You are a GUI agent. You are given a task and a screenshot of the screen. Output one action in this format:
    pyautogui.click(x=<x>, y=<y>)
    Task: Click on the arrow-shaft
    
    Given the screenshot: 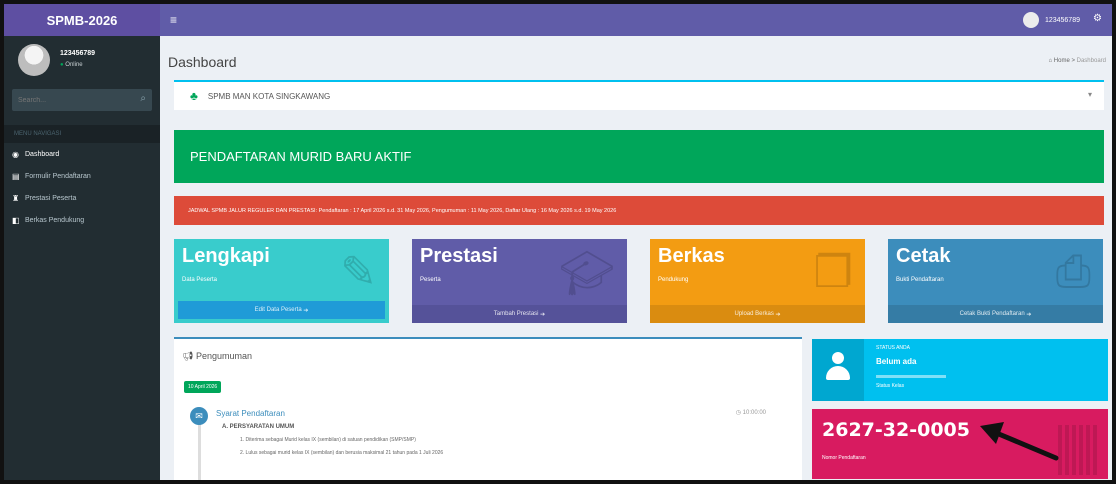 What is the action you would take?
    pyautogui.click(x=1025, y=445)
    